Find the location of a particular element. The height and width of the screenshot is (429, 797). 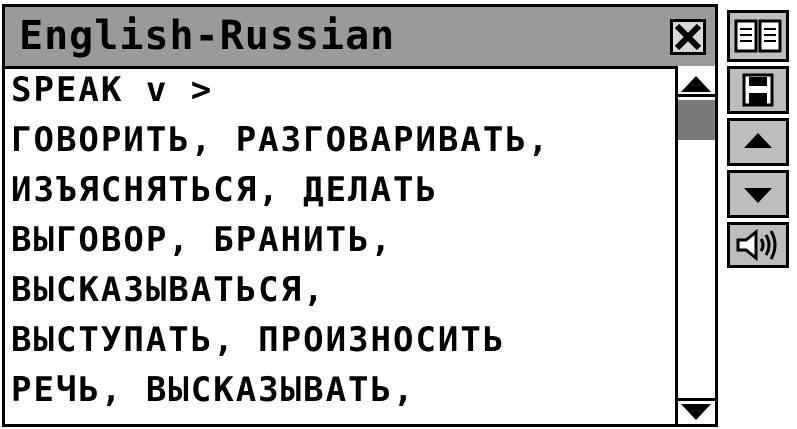

title-bar: English-Russian is located at coordinates (360, 38).